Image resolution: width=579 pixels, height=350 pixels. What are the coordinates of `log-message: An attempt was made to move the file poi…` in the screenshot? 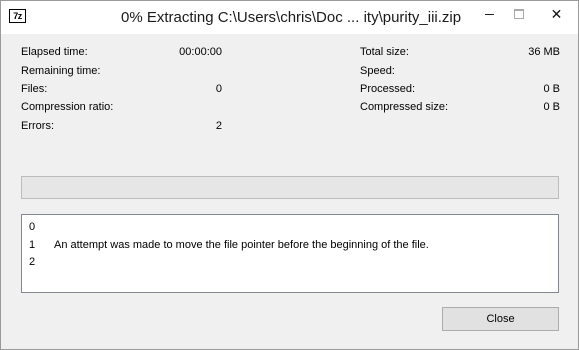 It's located at (241, 245).